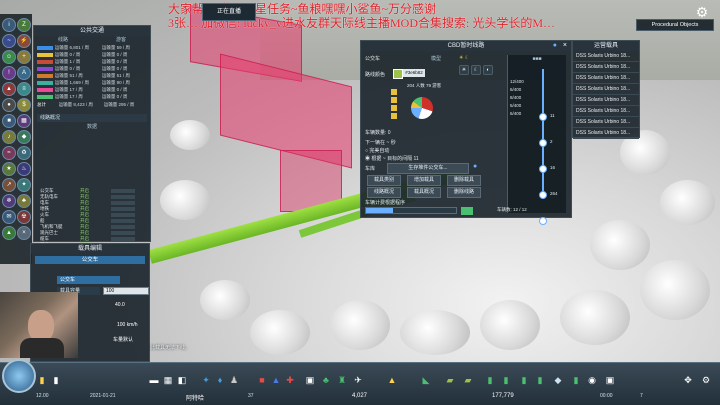 This screenshot has height=405, width=720. What do you see at coordinates (464, 58) in the screenshot?
I see `day-night-icon: ☀ ☾` at bounding box center [464, 58].